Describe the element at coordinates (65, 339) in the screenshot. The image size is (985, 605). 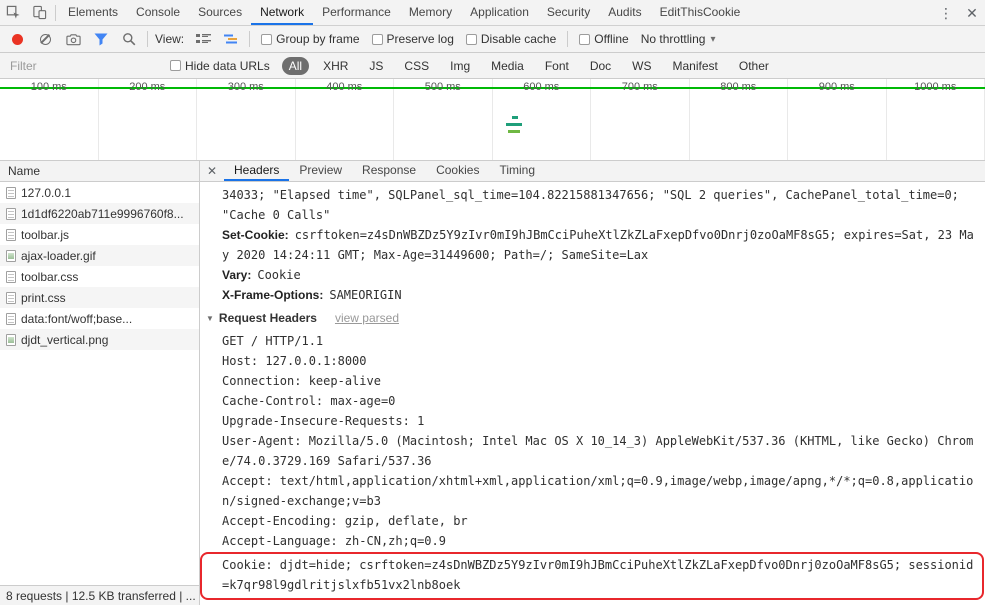
I see `request-name: djdt_vertical.png` at that location.